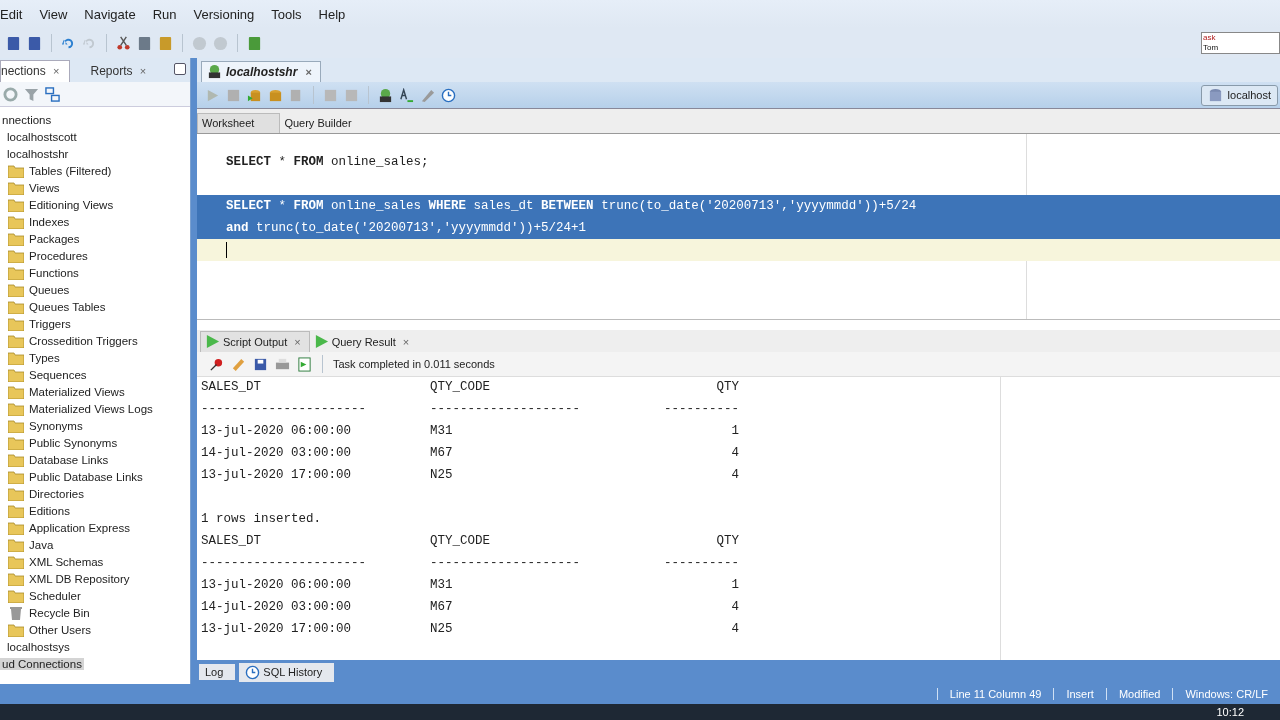  Describe the element at coordinates (261, 71) in the screenshot. I see `editor-tab: localhostshr ×` at that location.